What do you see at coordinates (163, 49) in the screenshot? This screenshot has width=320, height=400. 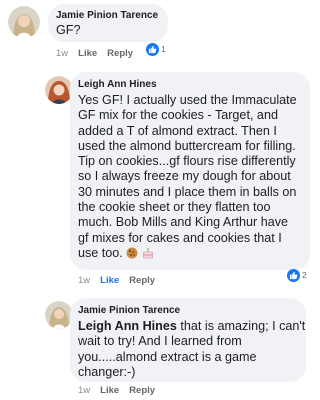 I see `reaction-count: 1` at bounding box center [163, 49].